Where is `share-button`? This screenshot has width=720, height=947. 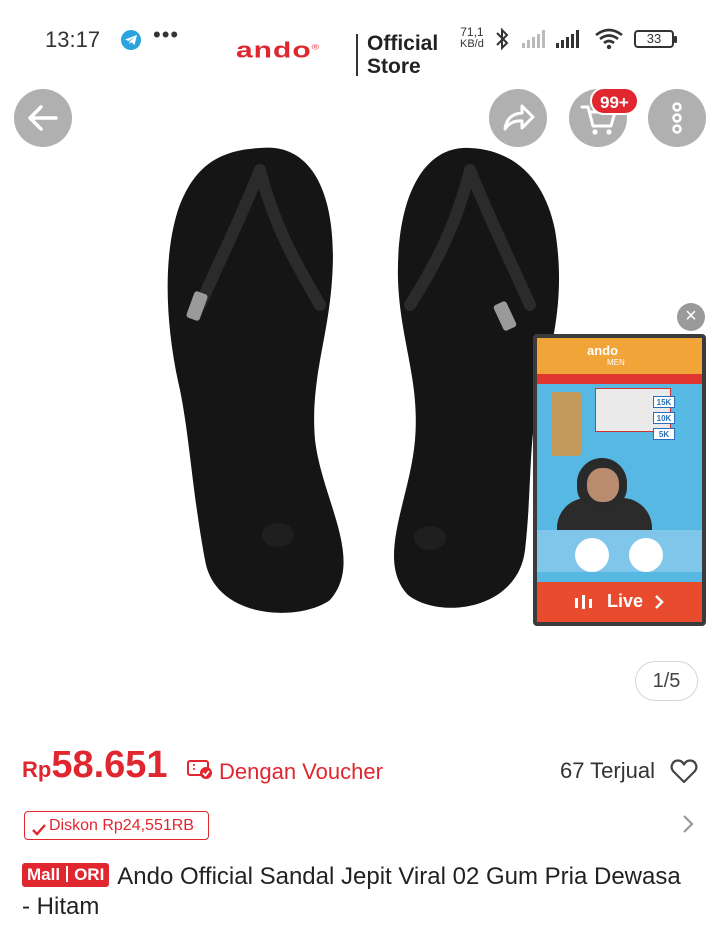 share-button is located at coordinates (518, 118).